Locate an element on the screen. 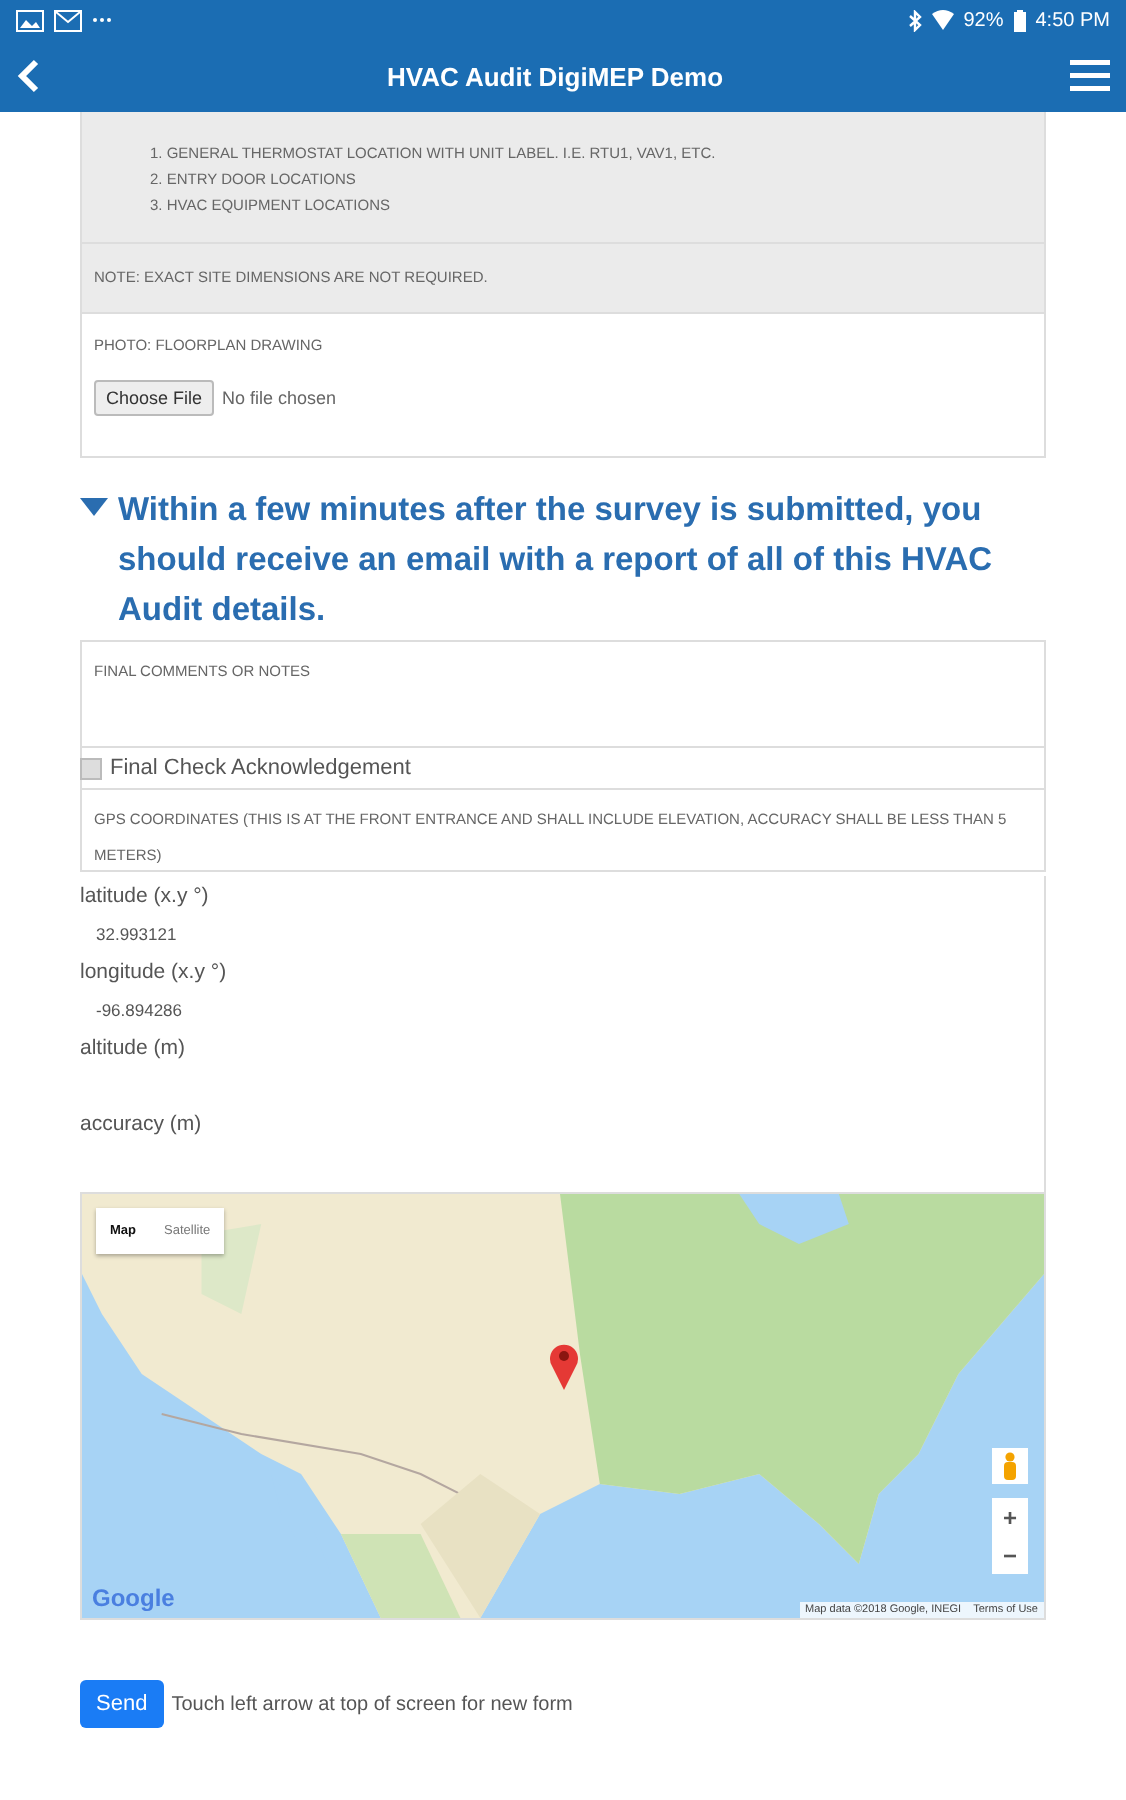 The width and height of the screenshot is (1126, 1800). field-label: latitude (x.y °) is located at coordinates (145, 897).